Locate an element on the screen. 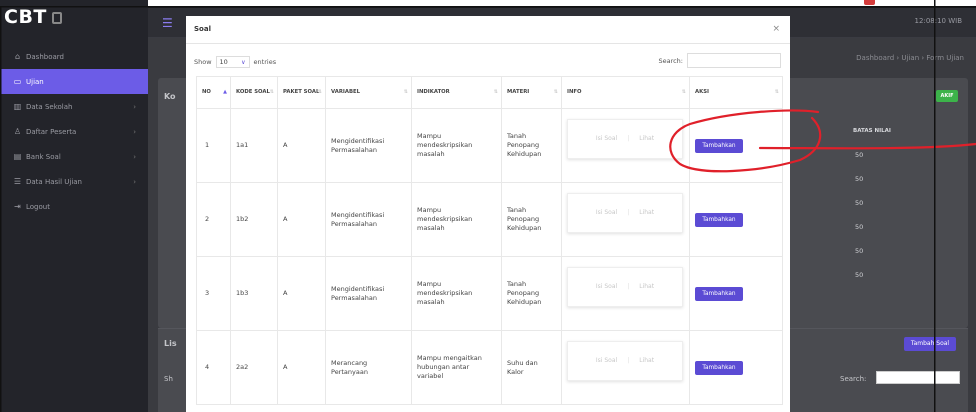  column-label: KODE SOAL is located at coordinates (253, 92).